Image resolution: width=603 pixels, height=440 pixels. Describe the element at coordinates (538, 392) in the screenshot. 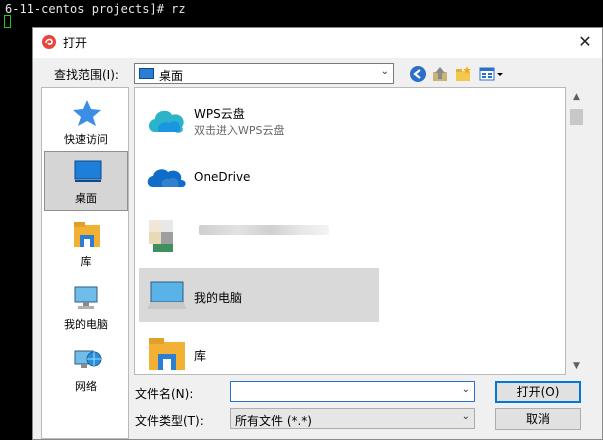

I see `open-button: 打开(O)` at that location.